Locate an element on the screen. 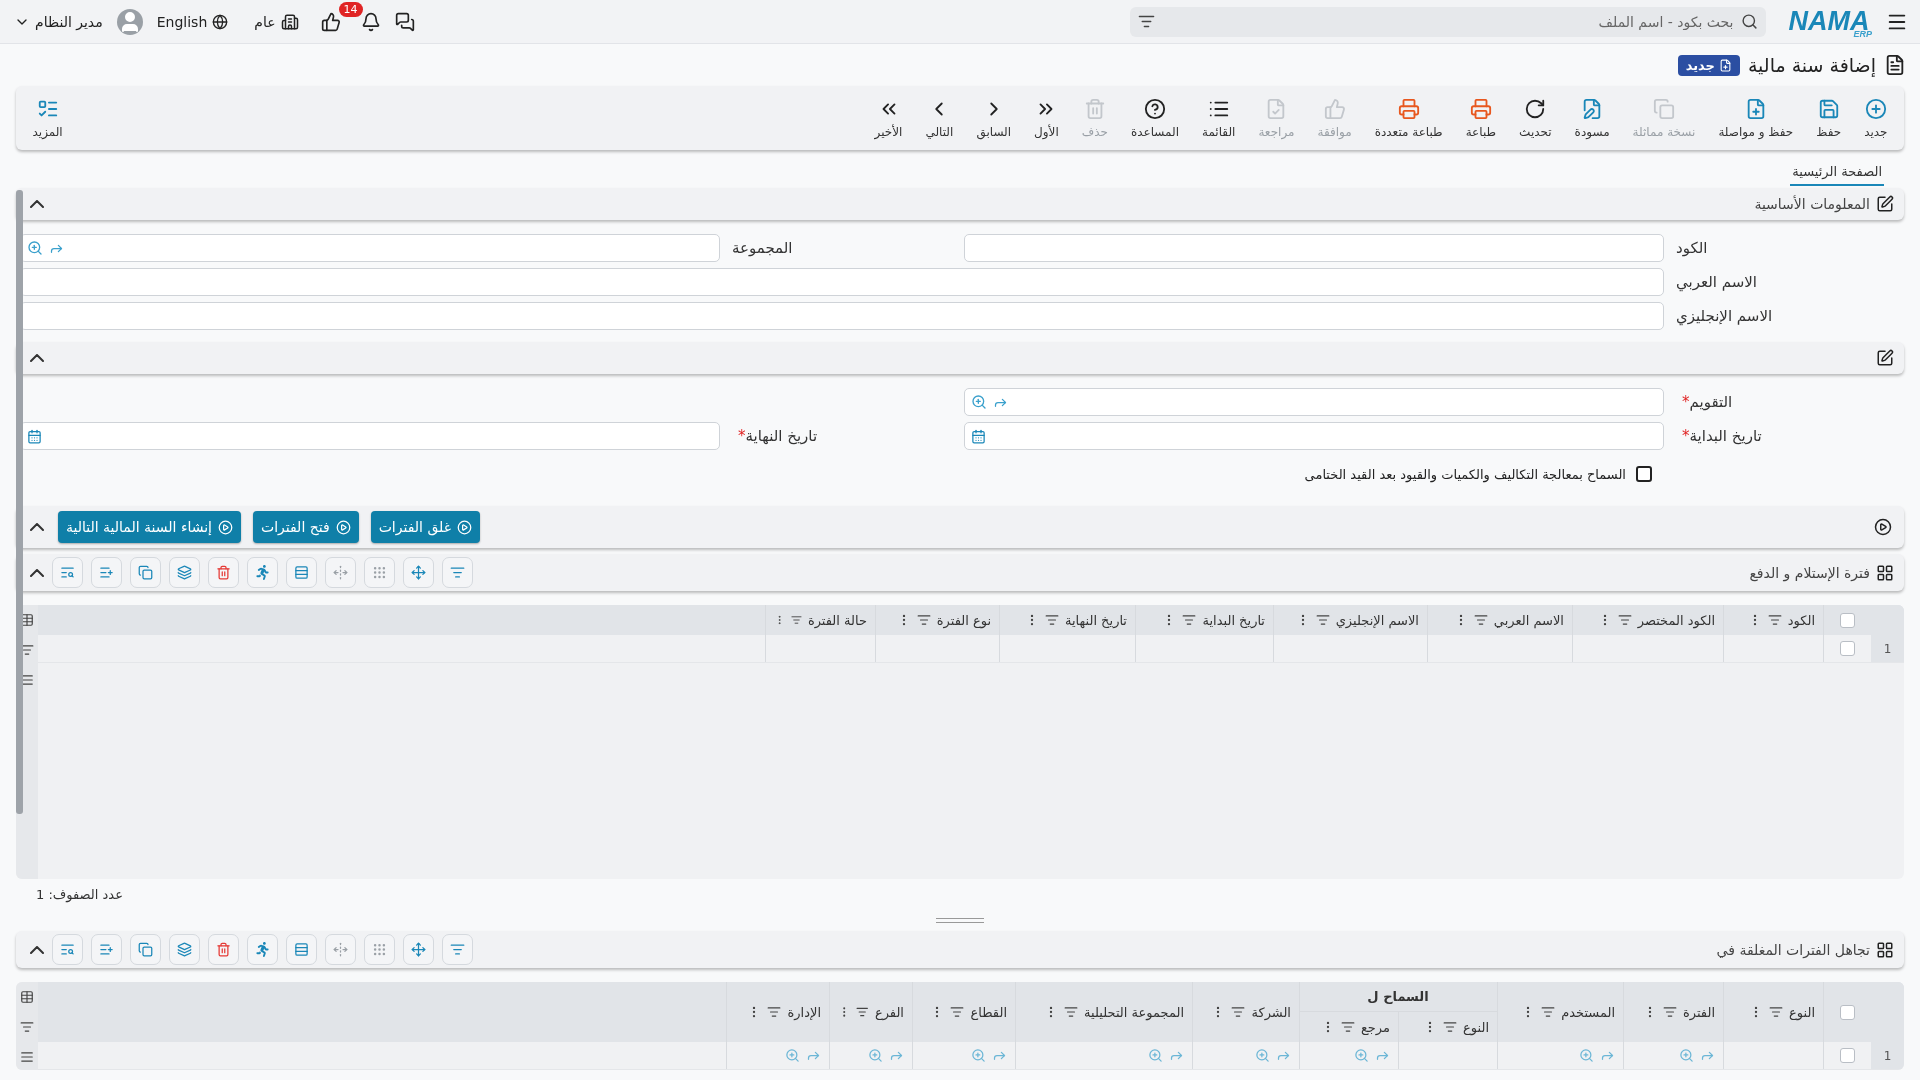  action-button: فتح الفترات is located at coordinates (306, 527).